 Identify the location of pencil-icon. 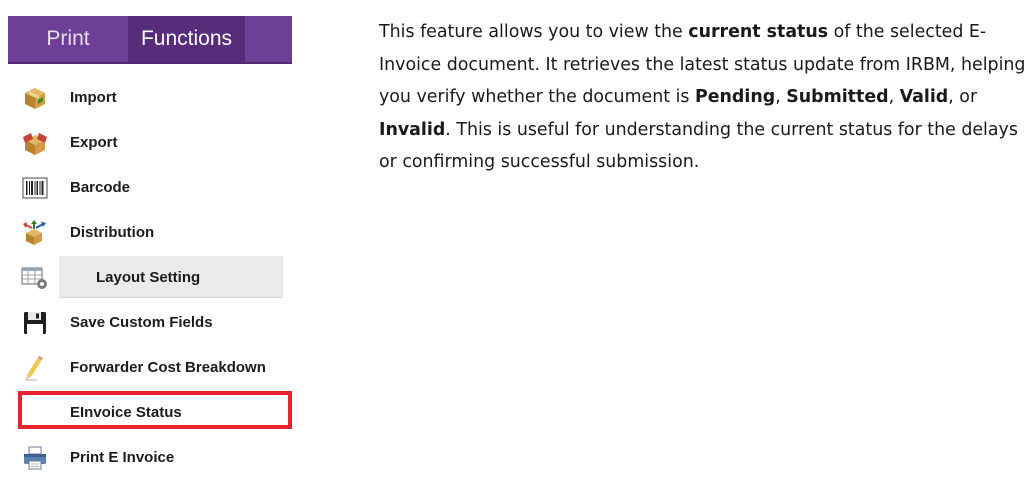
(35, 368).